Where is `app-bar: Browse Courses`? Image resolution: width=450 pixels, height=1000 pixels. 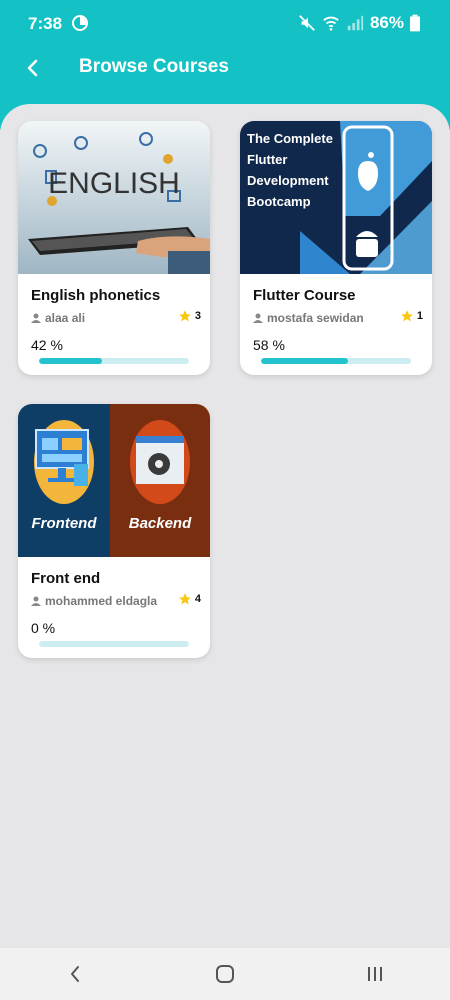 app-bar: Browse Courses is located at coordinates (225, 69).